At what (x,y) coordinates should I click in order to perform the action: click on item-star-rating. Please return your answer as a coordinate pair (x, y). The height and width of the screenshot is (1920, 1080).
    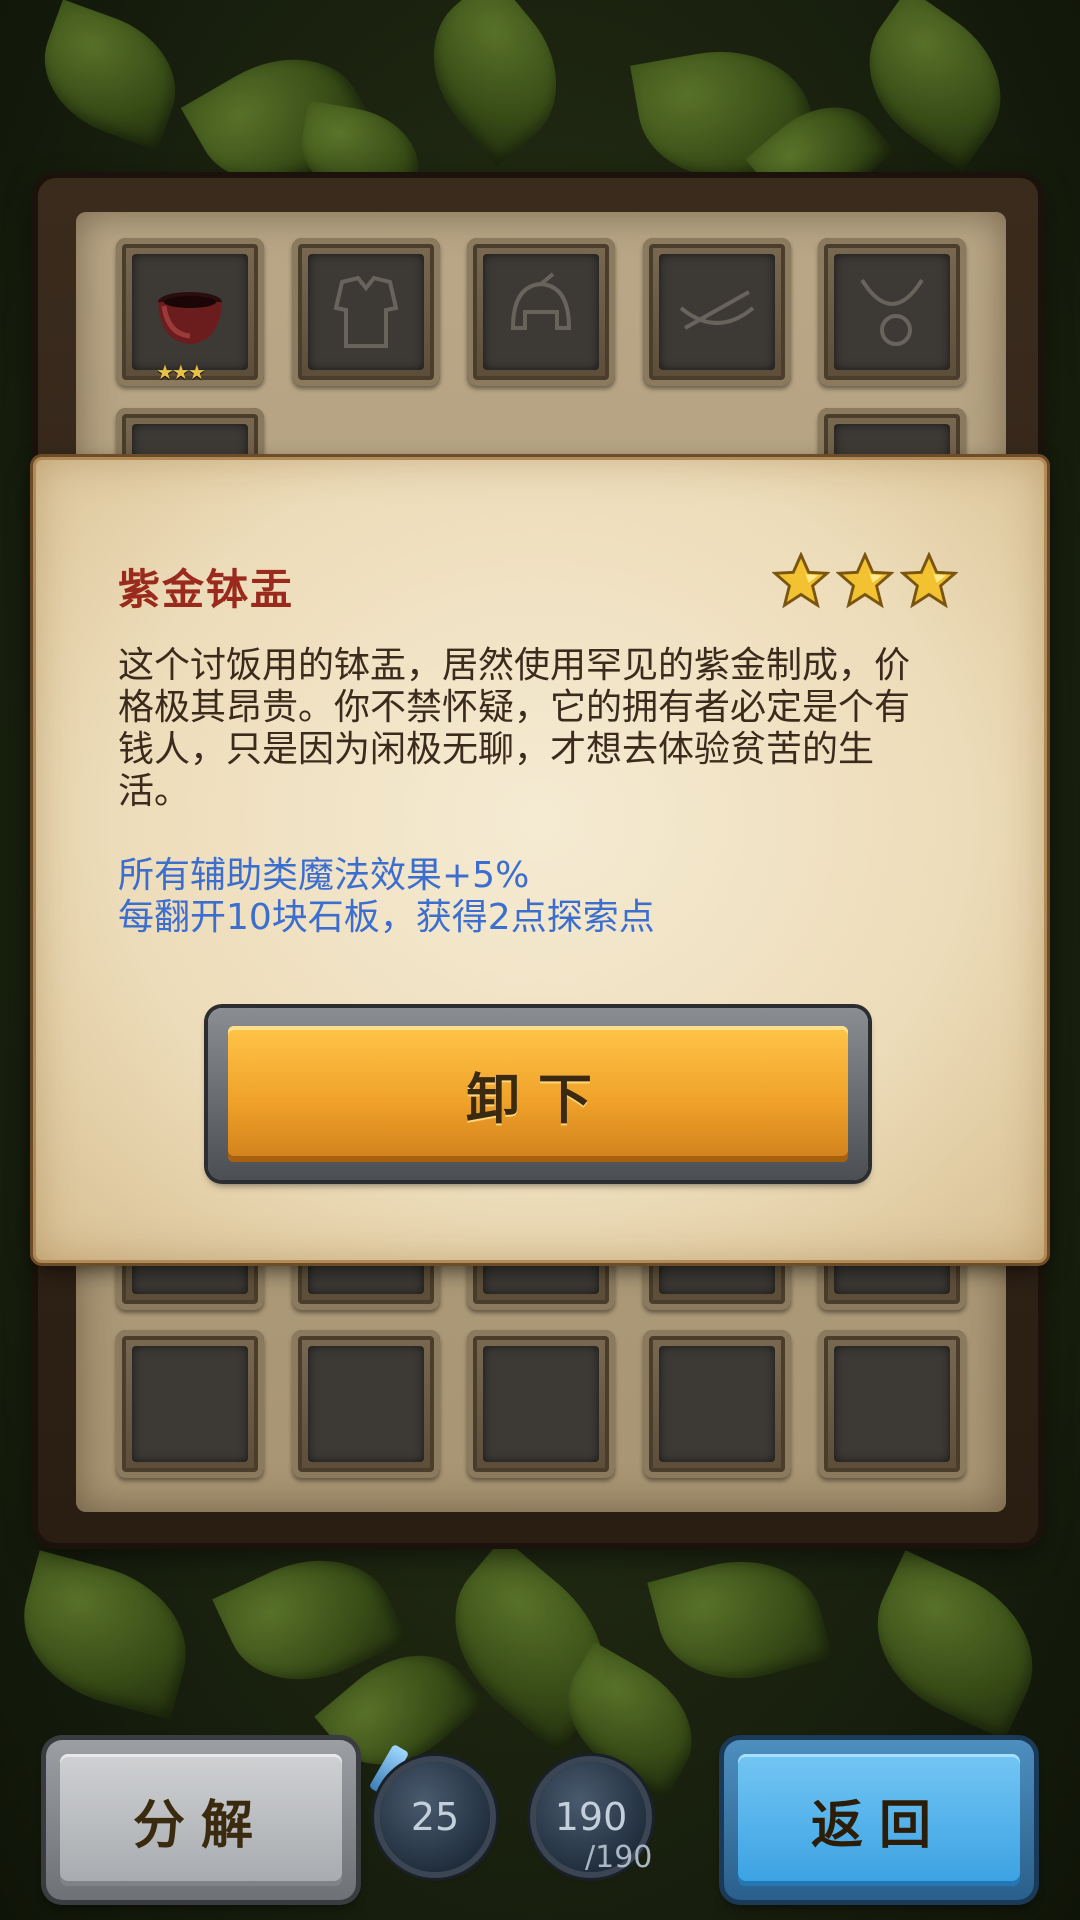
    Looking at the image, I should click on (865, 581).